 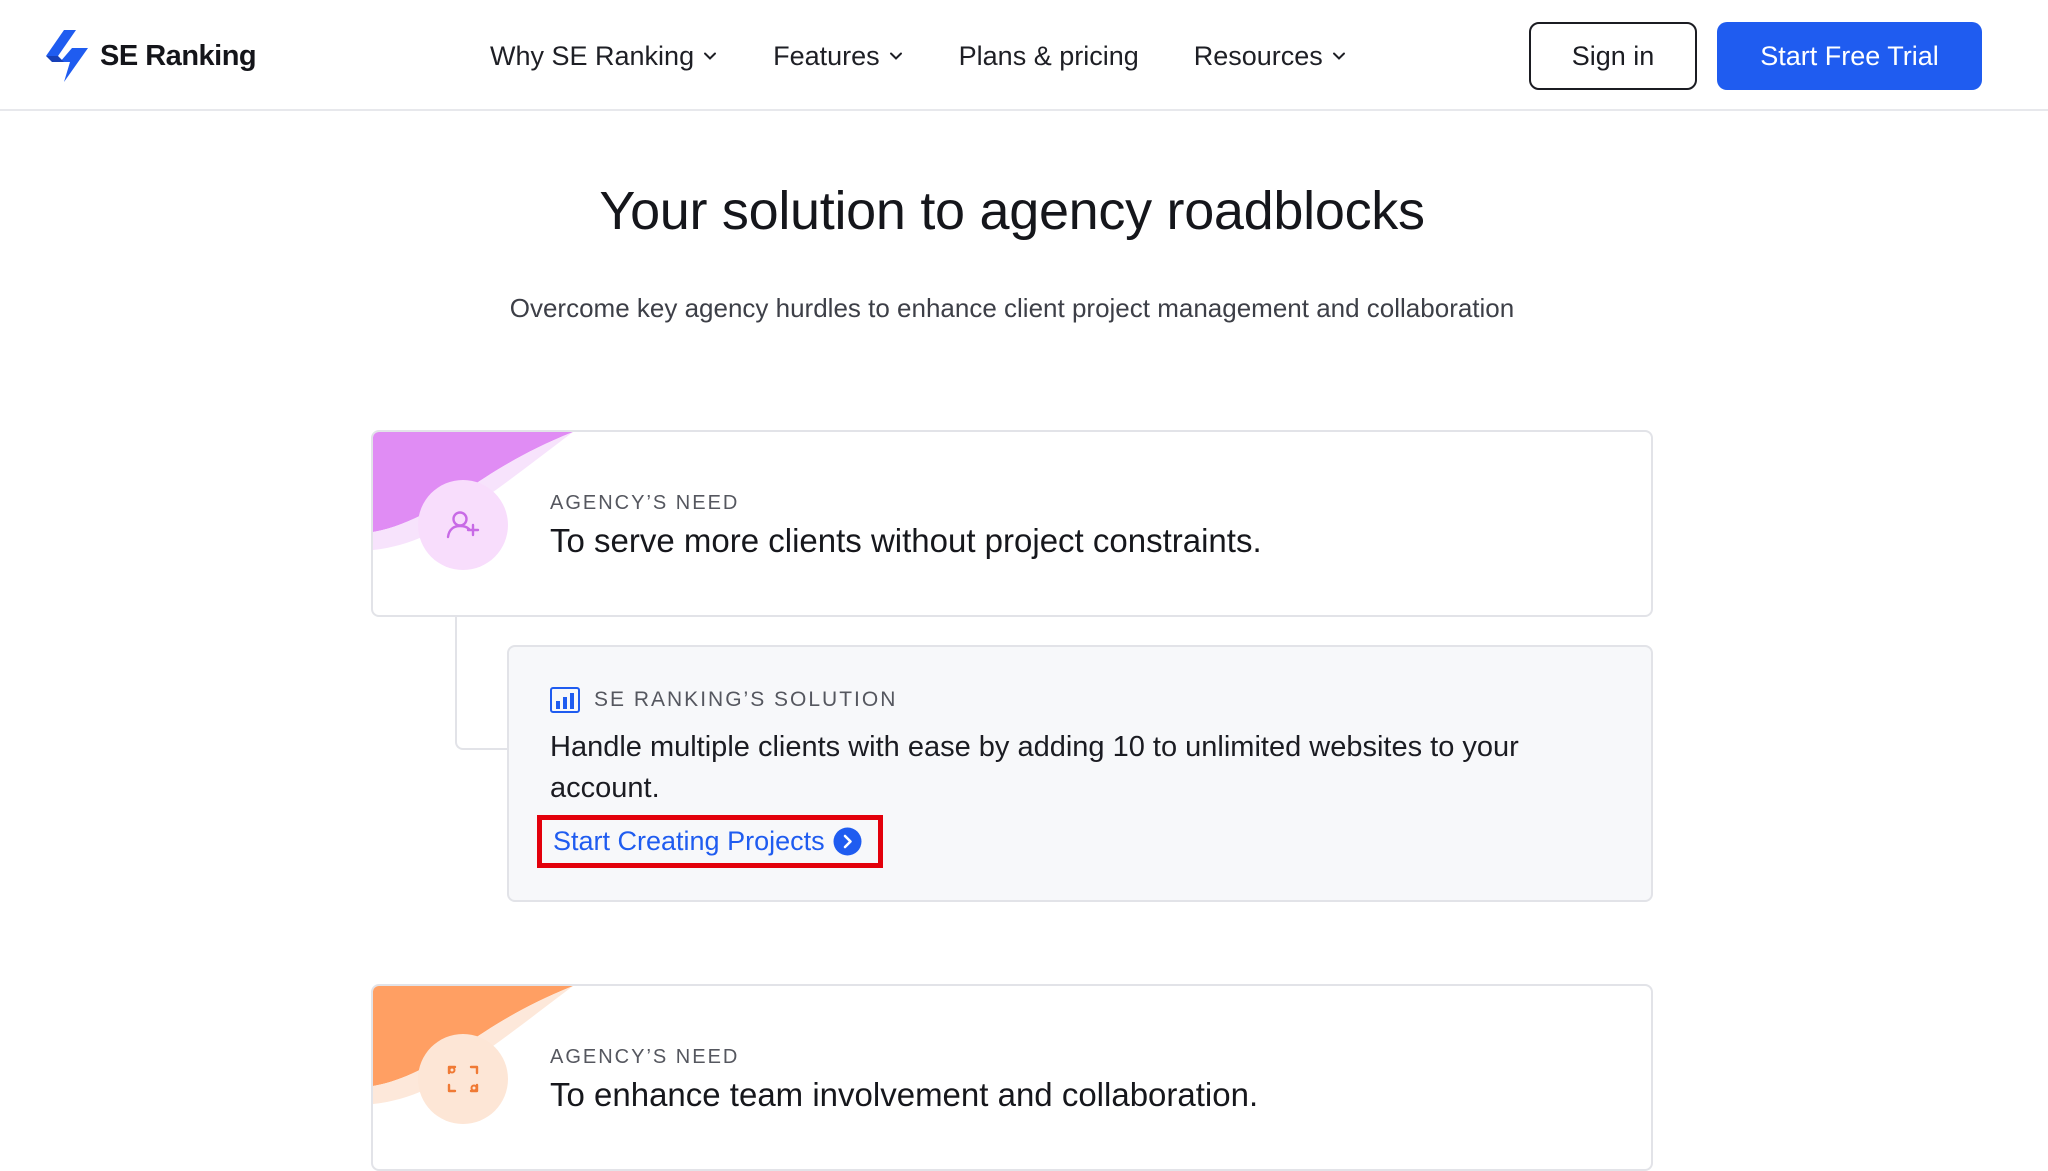 I want to click on nav-item-label: Features, so click(x=826, y=55).